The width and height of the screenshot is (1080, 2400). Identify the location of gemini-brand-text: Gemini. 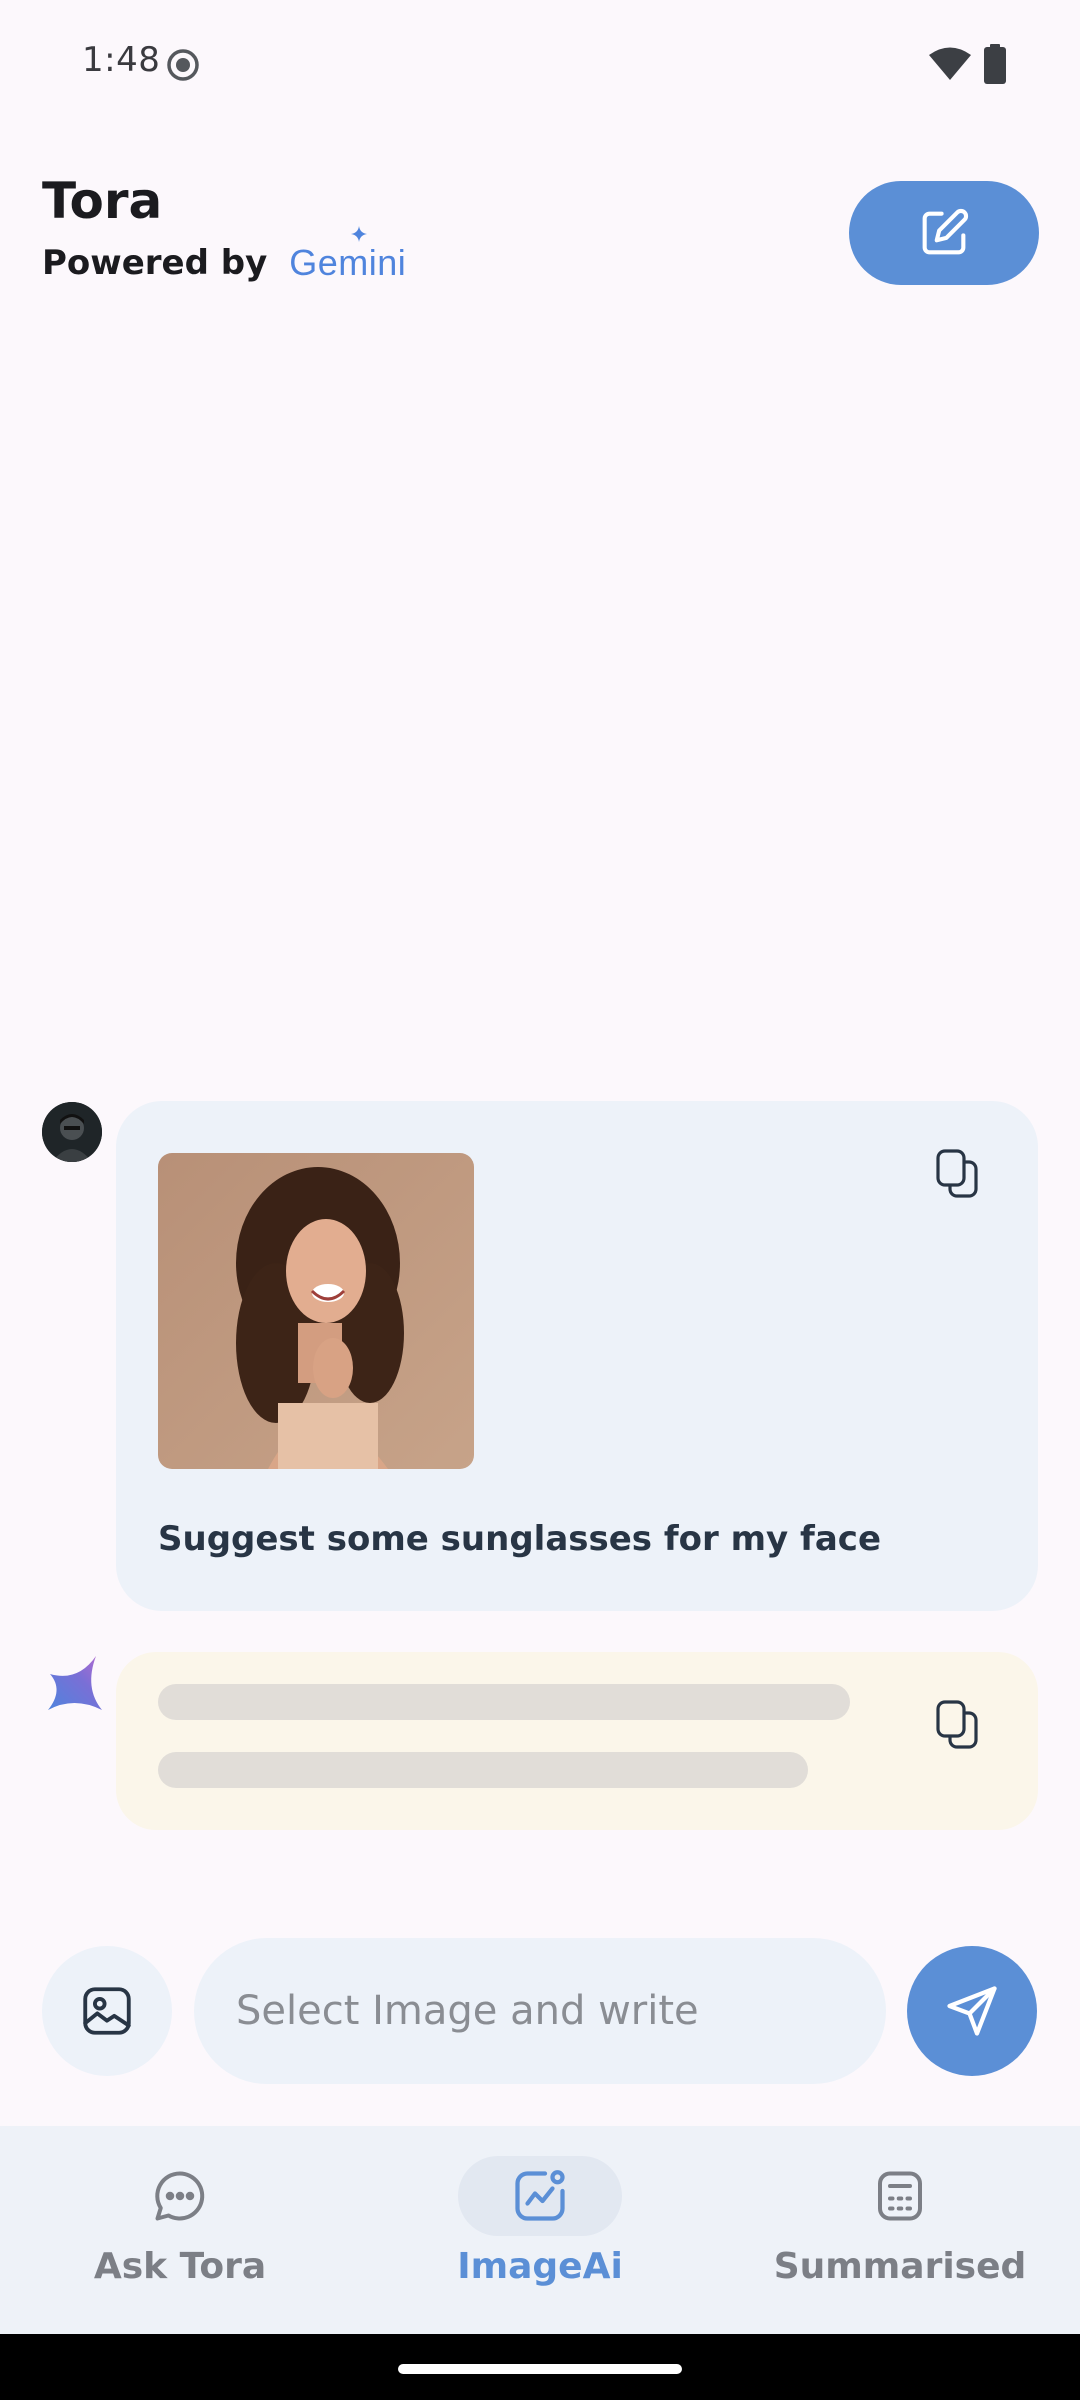
(348, 262).